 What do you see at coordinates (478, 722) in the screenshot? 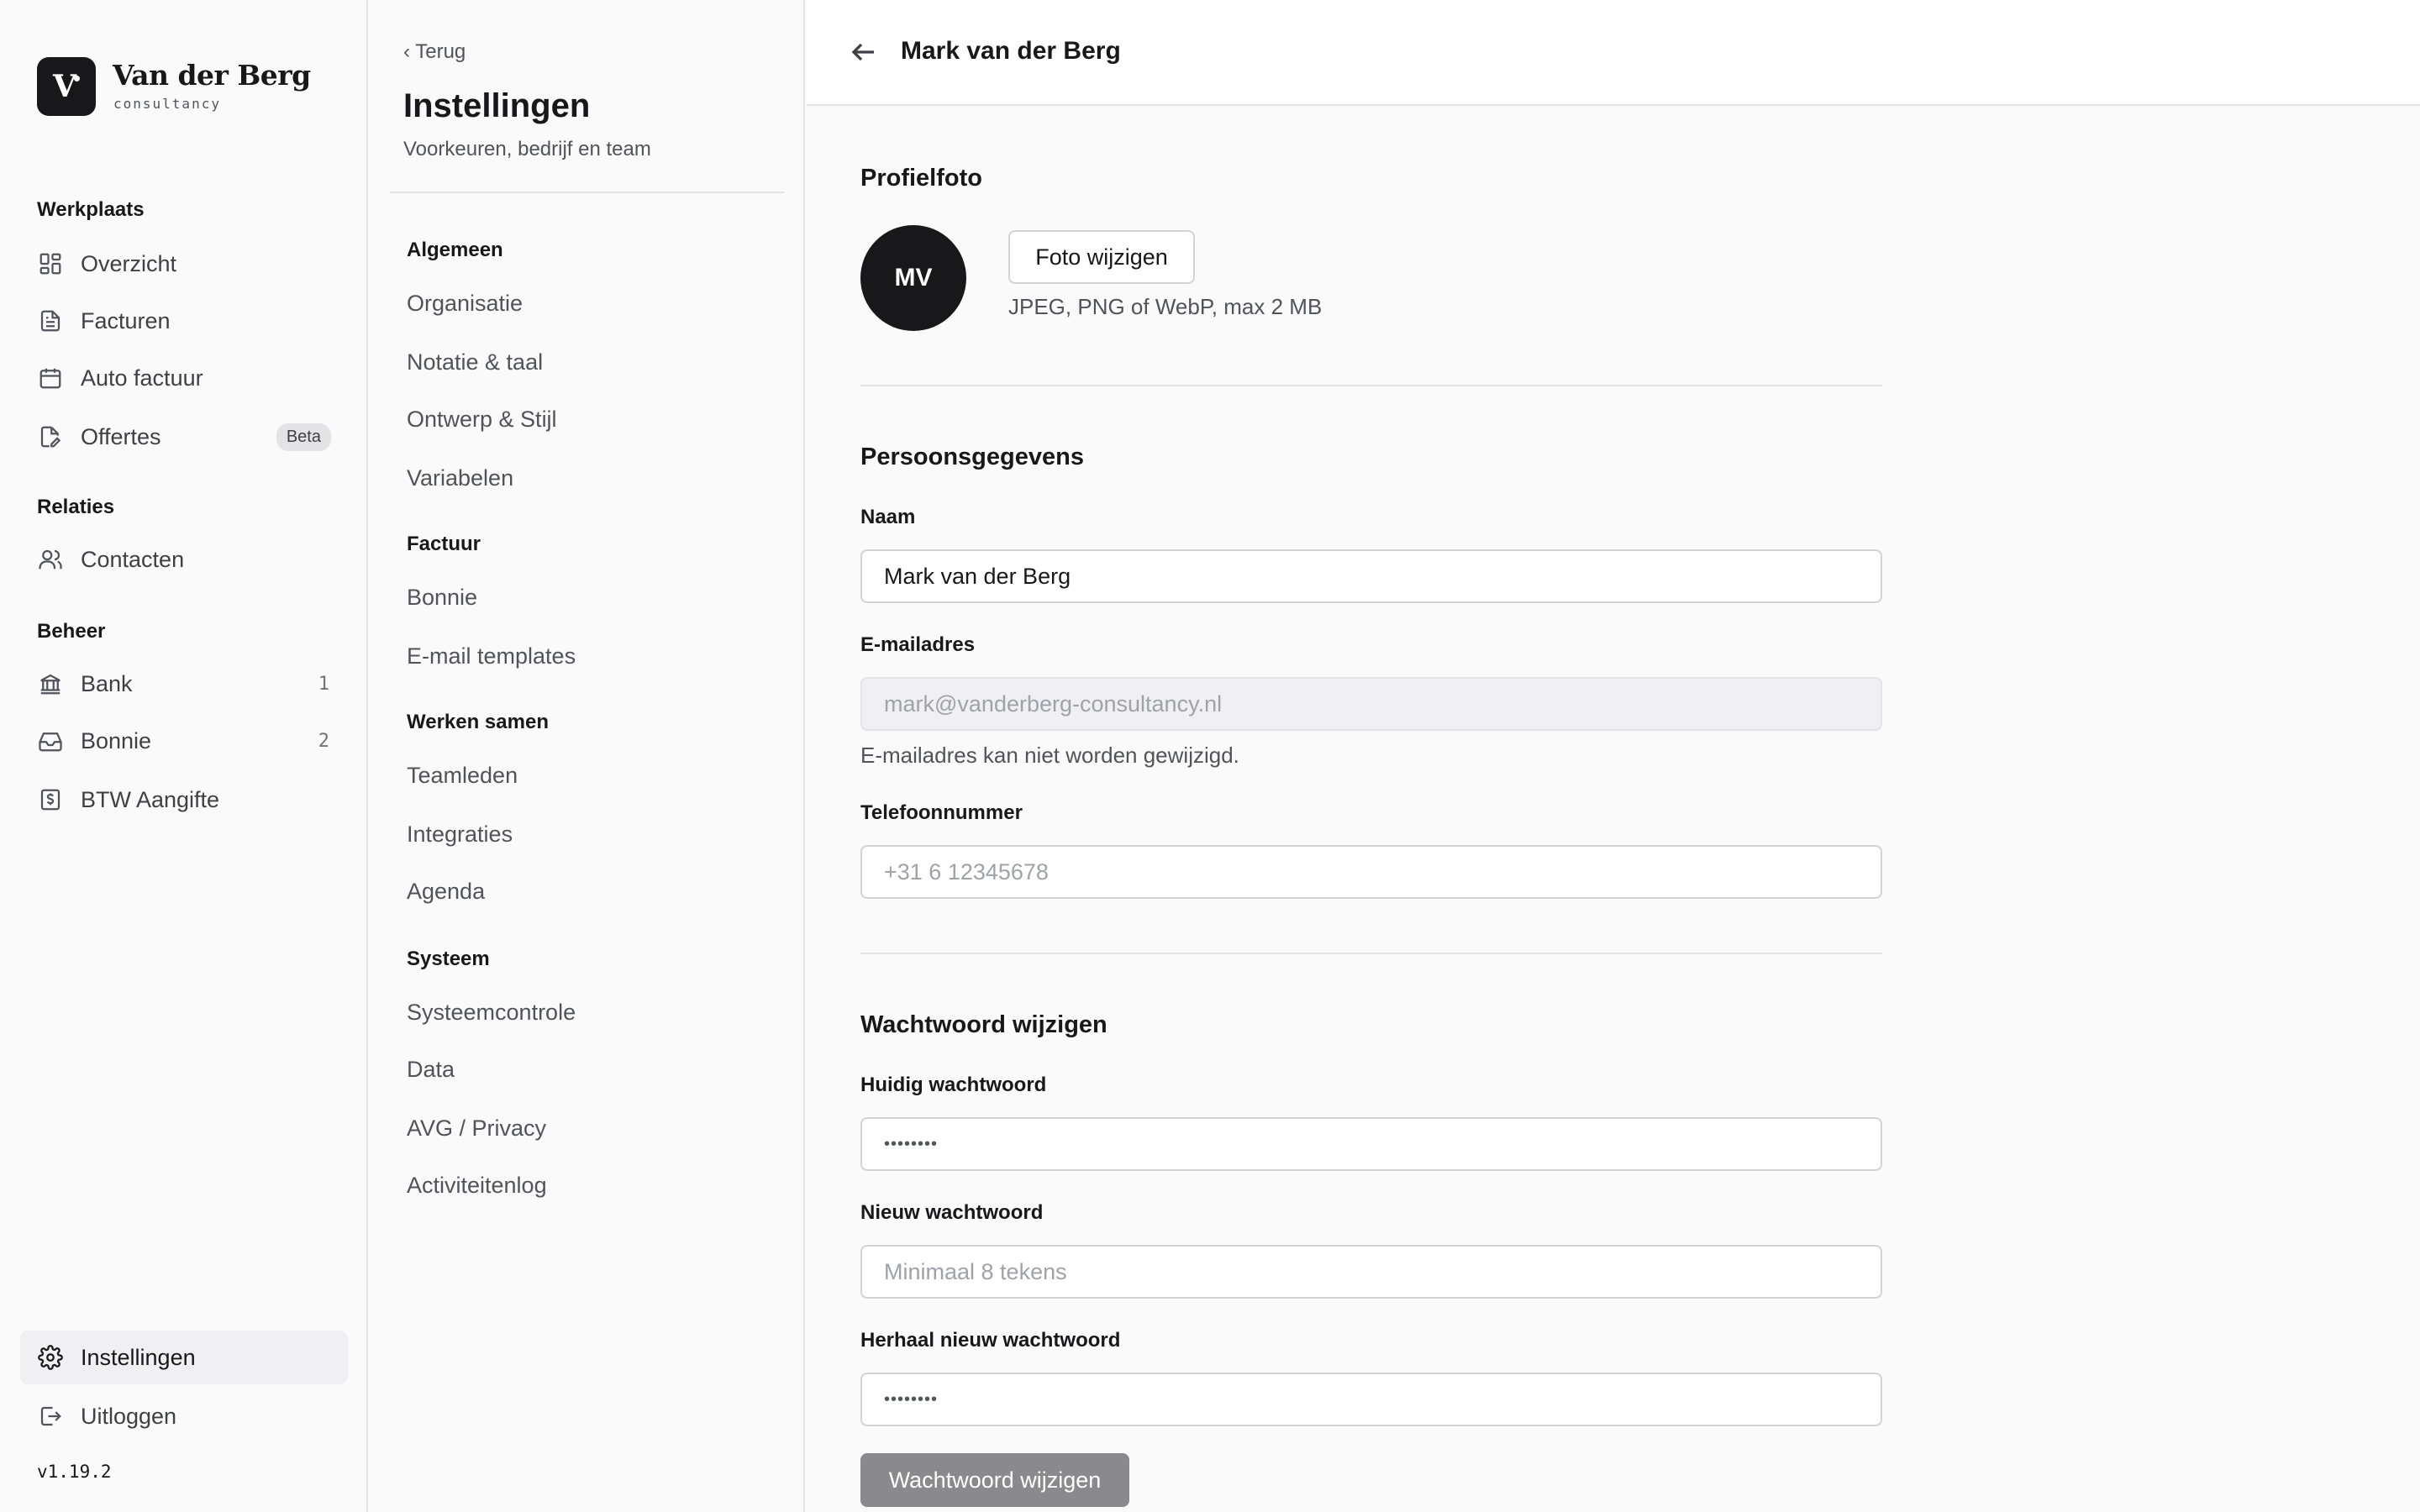
I see `subnav-heading-werken-samen: Werken samen` at bounding box center [478, 722].